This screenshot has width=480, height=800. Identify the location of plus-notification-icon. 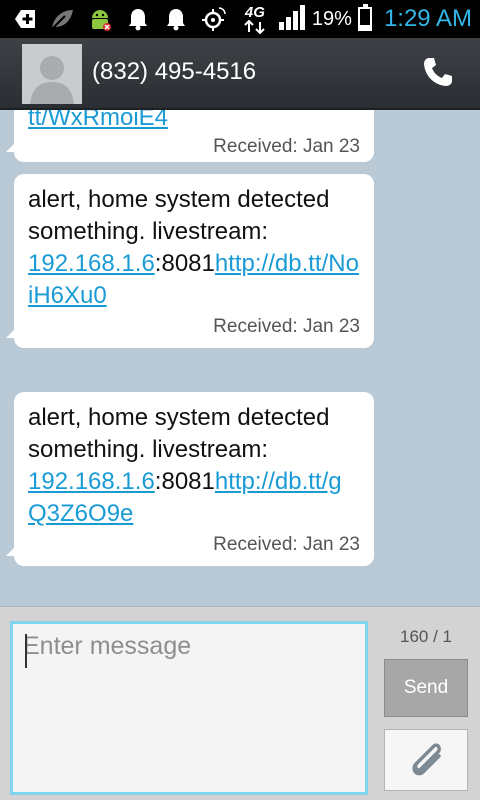
(24, 19).